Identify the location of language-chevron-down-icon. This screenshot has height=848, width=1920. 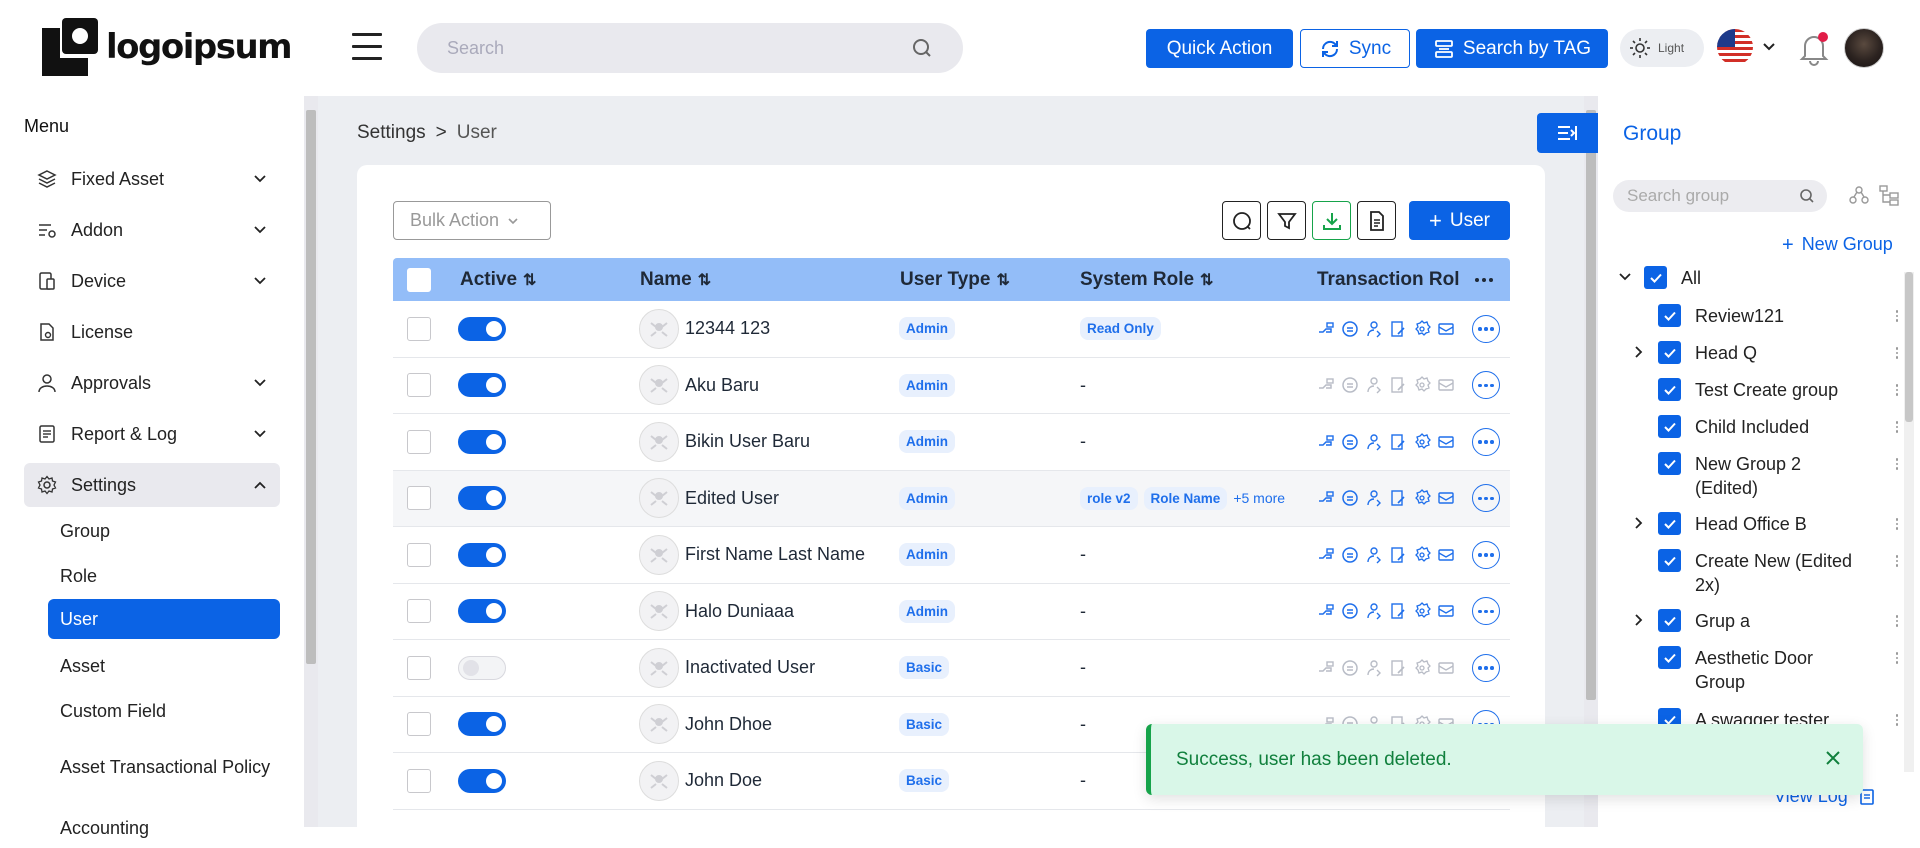
(1769, 47).